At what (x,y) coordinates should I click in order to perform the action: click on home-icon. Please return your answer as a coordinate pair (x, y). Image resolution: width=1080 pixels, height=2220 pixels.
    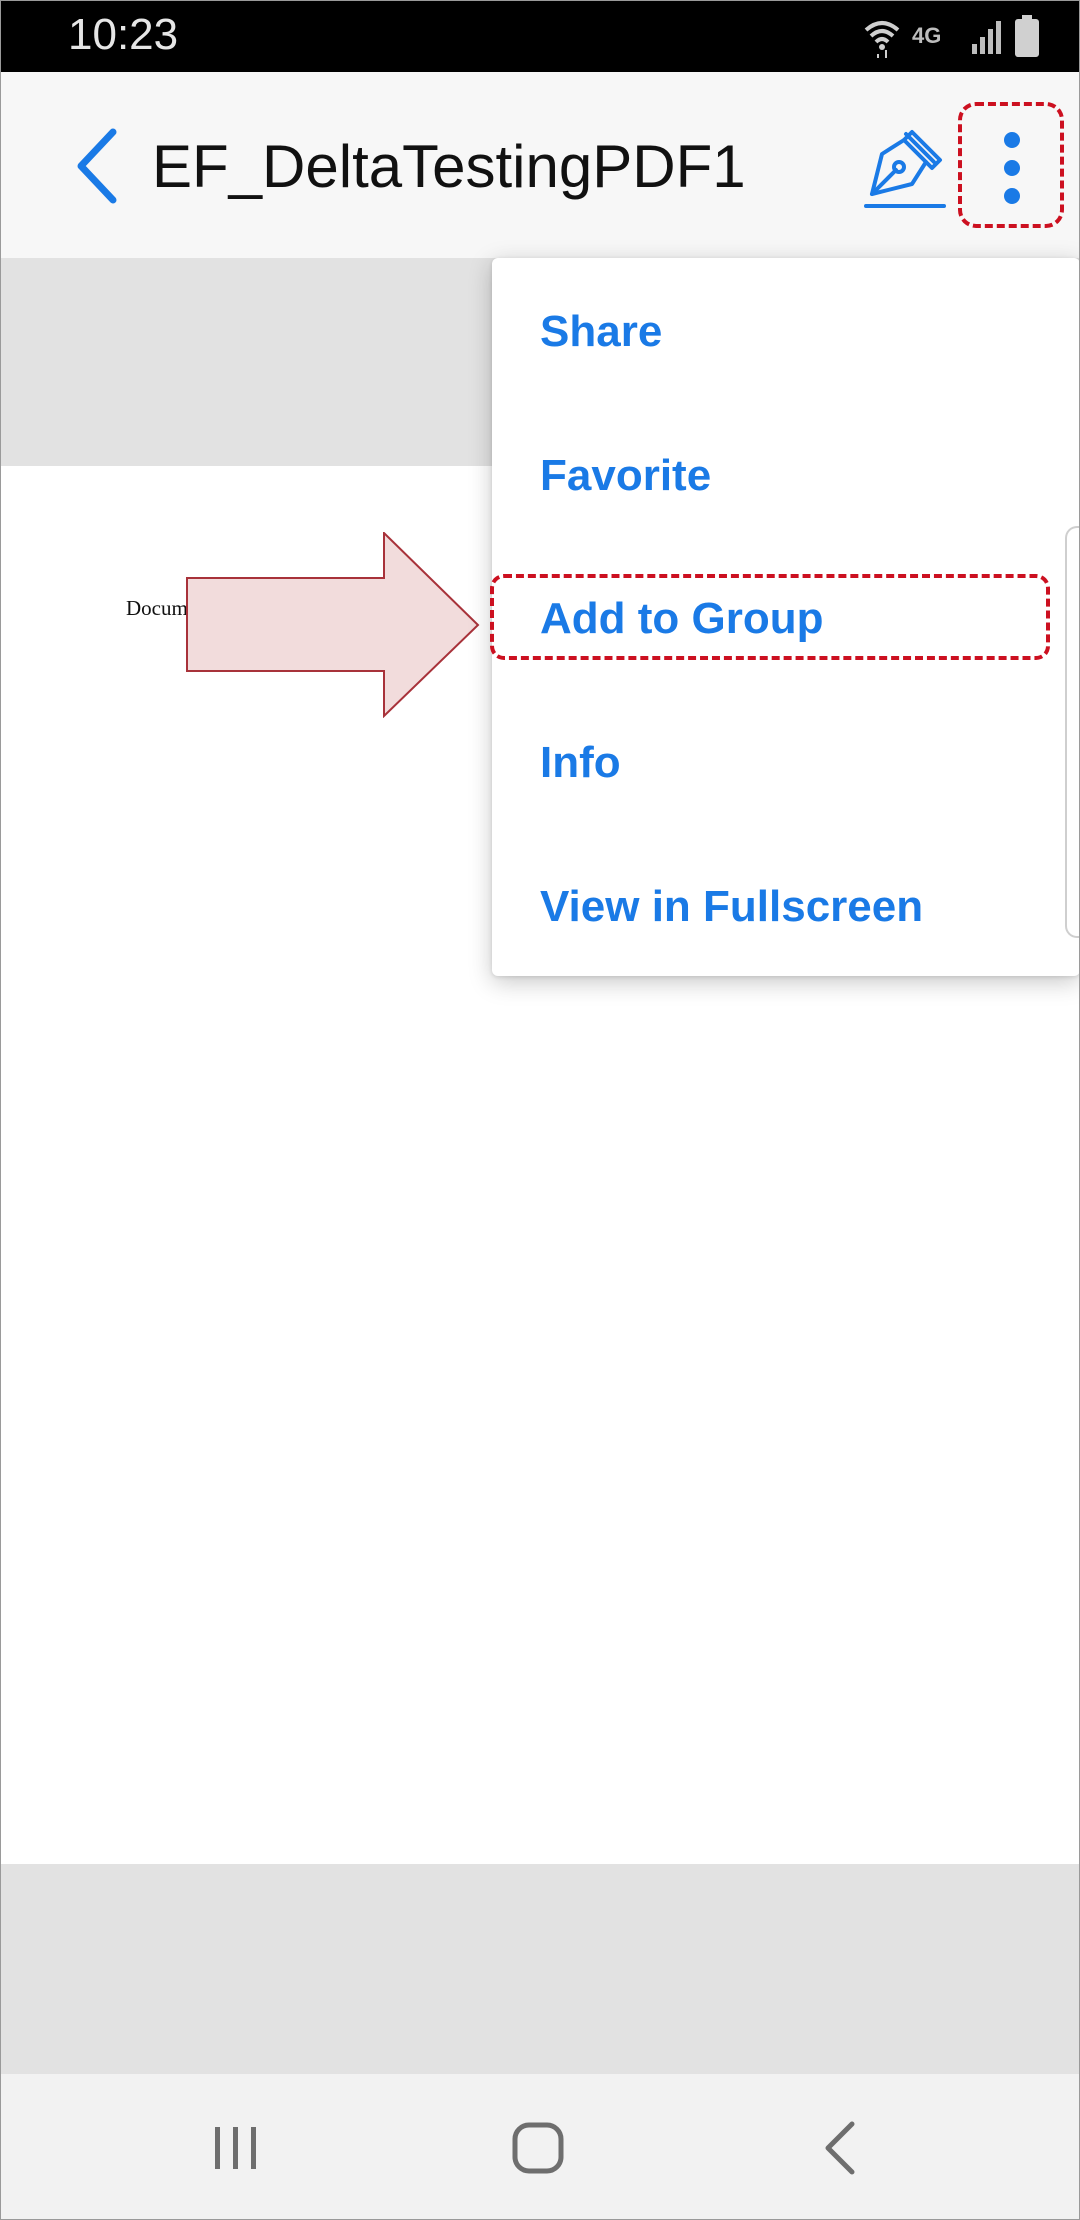
    Looking at the image, I should click on (538, 2148).